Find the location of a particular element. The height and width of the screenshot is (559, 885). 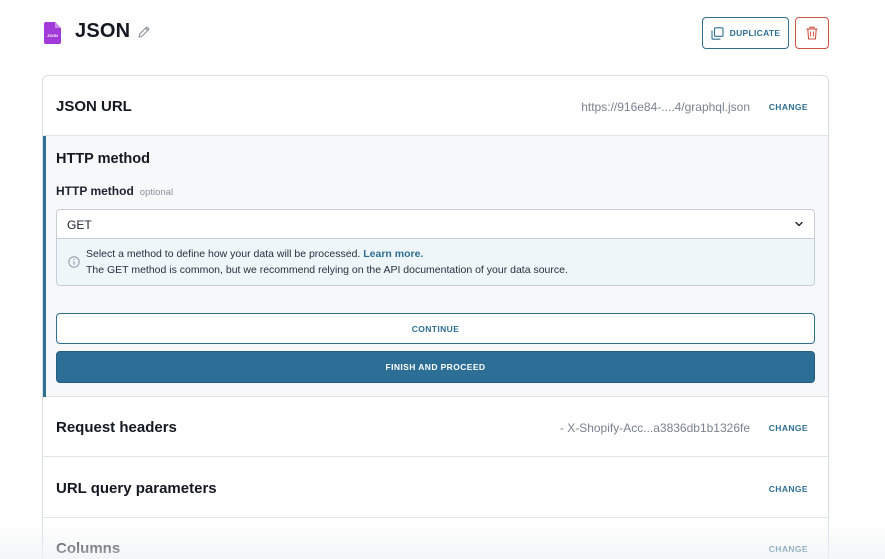

http-method-select: GET is located at coordinates (435, 224).